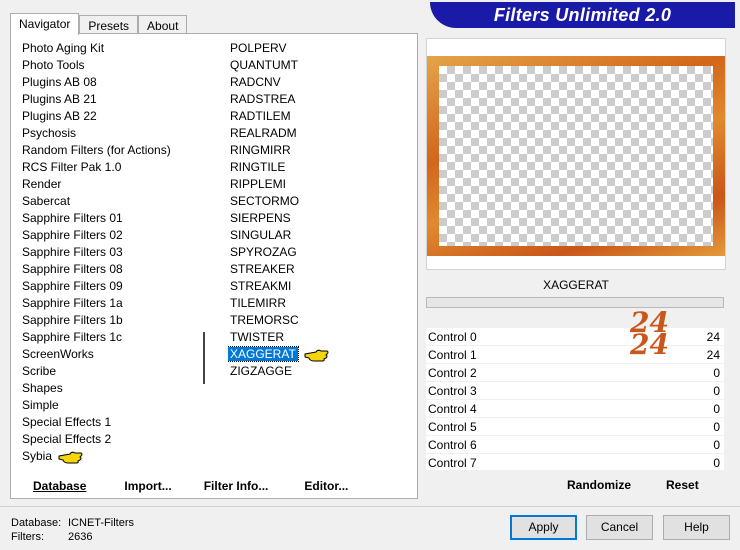 This screenshot has width=740, height=550. Describe the element at coordinates (575, 427) in the screenshot. I see `control-row: Control 5 0` at that location.